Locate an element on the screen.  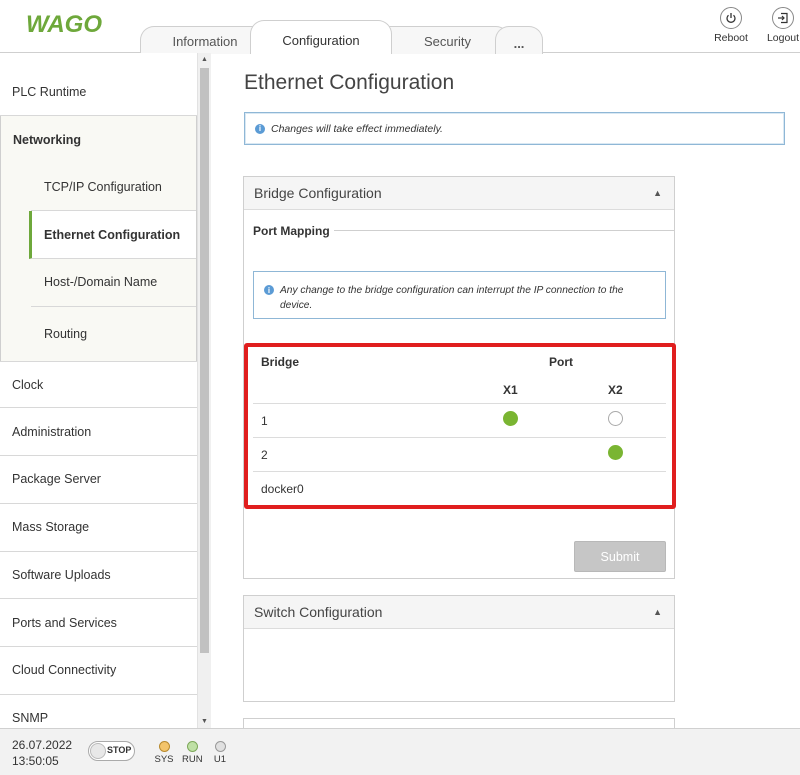
sidebar-subitem-label: TCP/IP Configuration is located at coordinates (103, 187).